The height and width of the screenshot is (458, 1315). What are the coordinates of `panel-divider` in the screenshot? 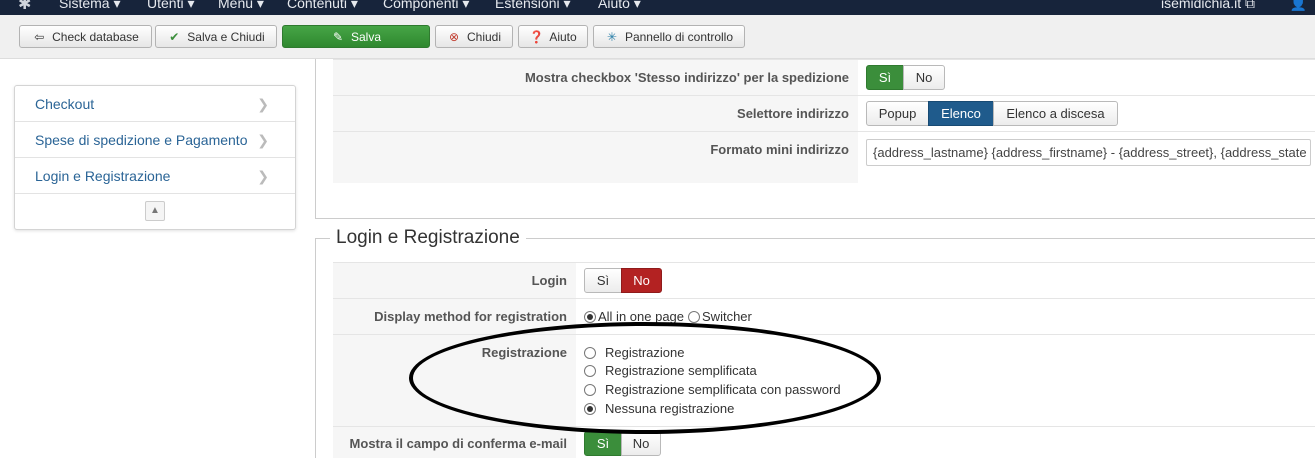 It's located at (815, 218).